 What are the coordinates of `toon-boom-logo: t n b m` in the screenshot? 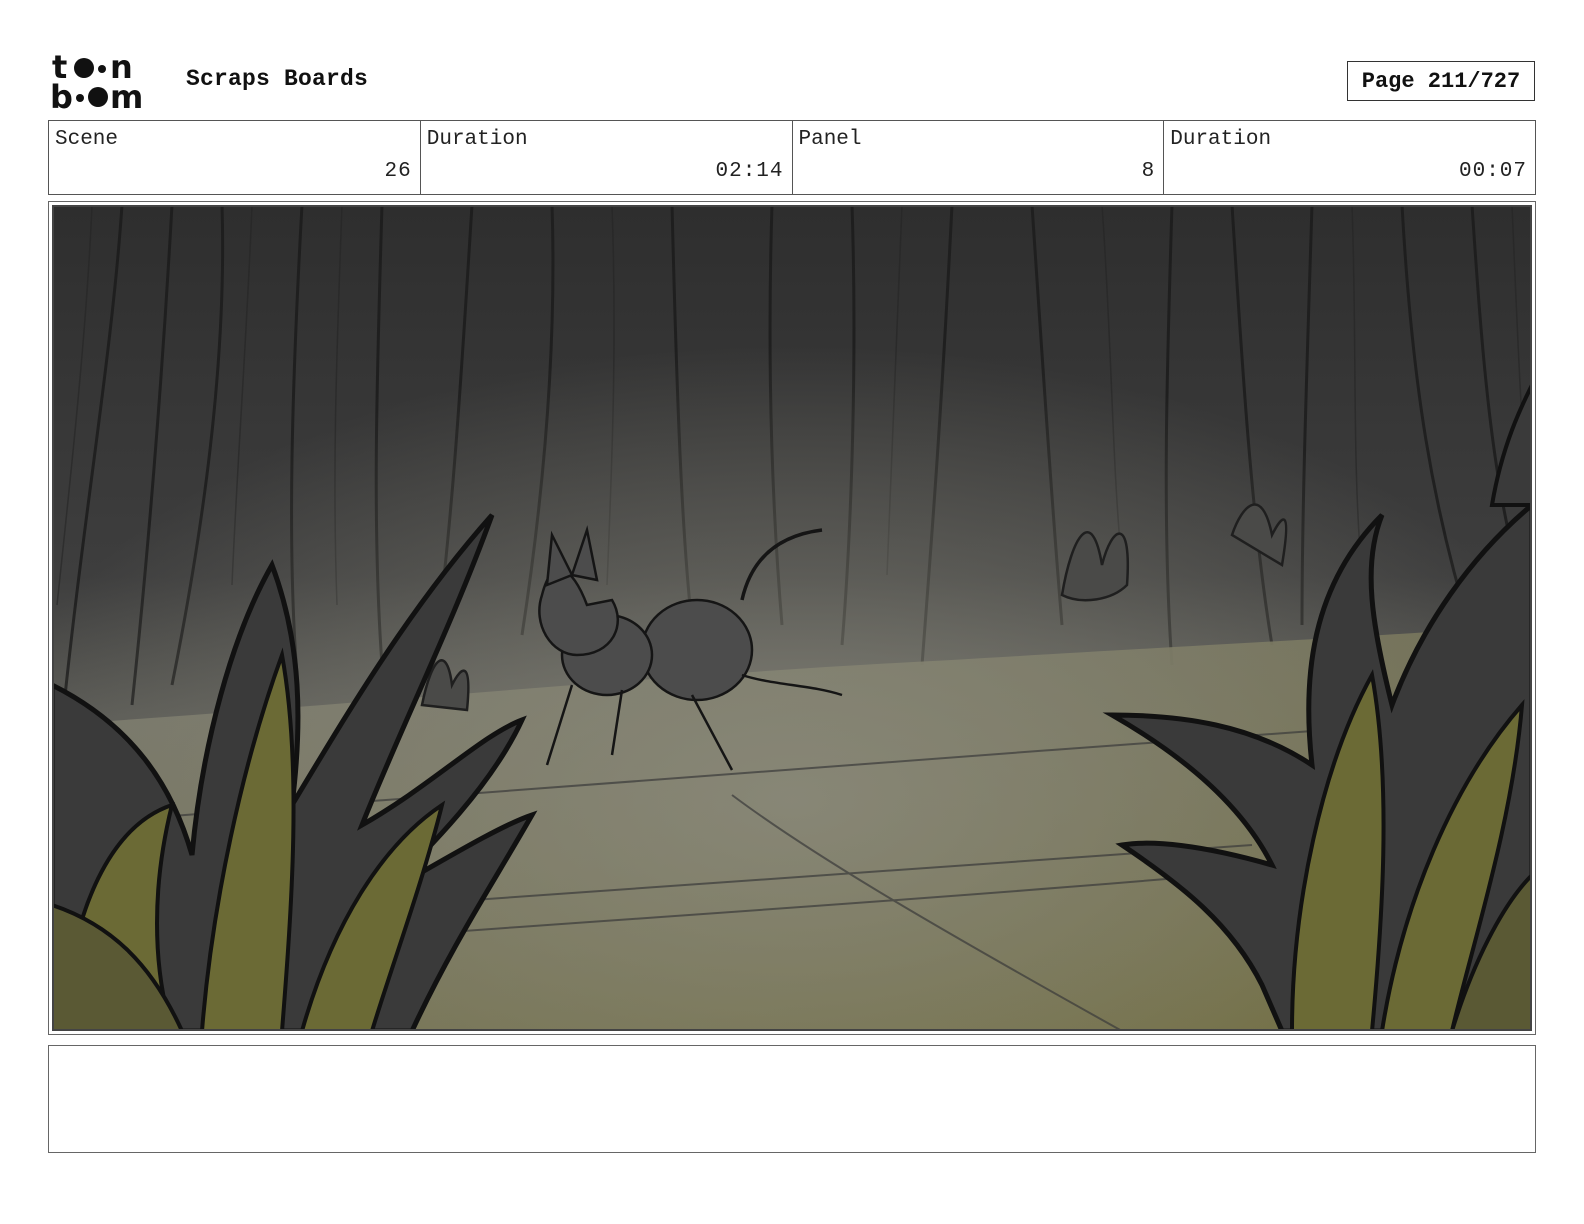 It's located at (107, 82).